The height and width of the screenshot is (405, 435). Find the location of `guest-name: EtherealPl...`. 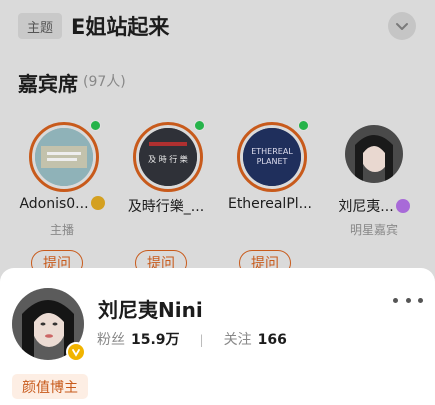

guest-name: EtherealPl... is located at coordinates (270, 204).